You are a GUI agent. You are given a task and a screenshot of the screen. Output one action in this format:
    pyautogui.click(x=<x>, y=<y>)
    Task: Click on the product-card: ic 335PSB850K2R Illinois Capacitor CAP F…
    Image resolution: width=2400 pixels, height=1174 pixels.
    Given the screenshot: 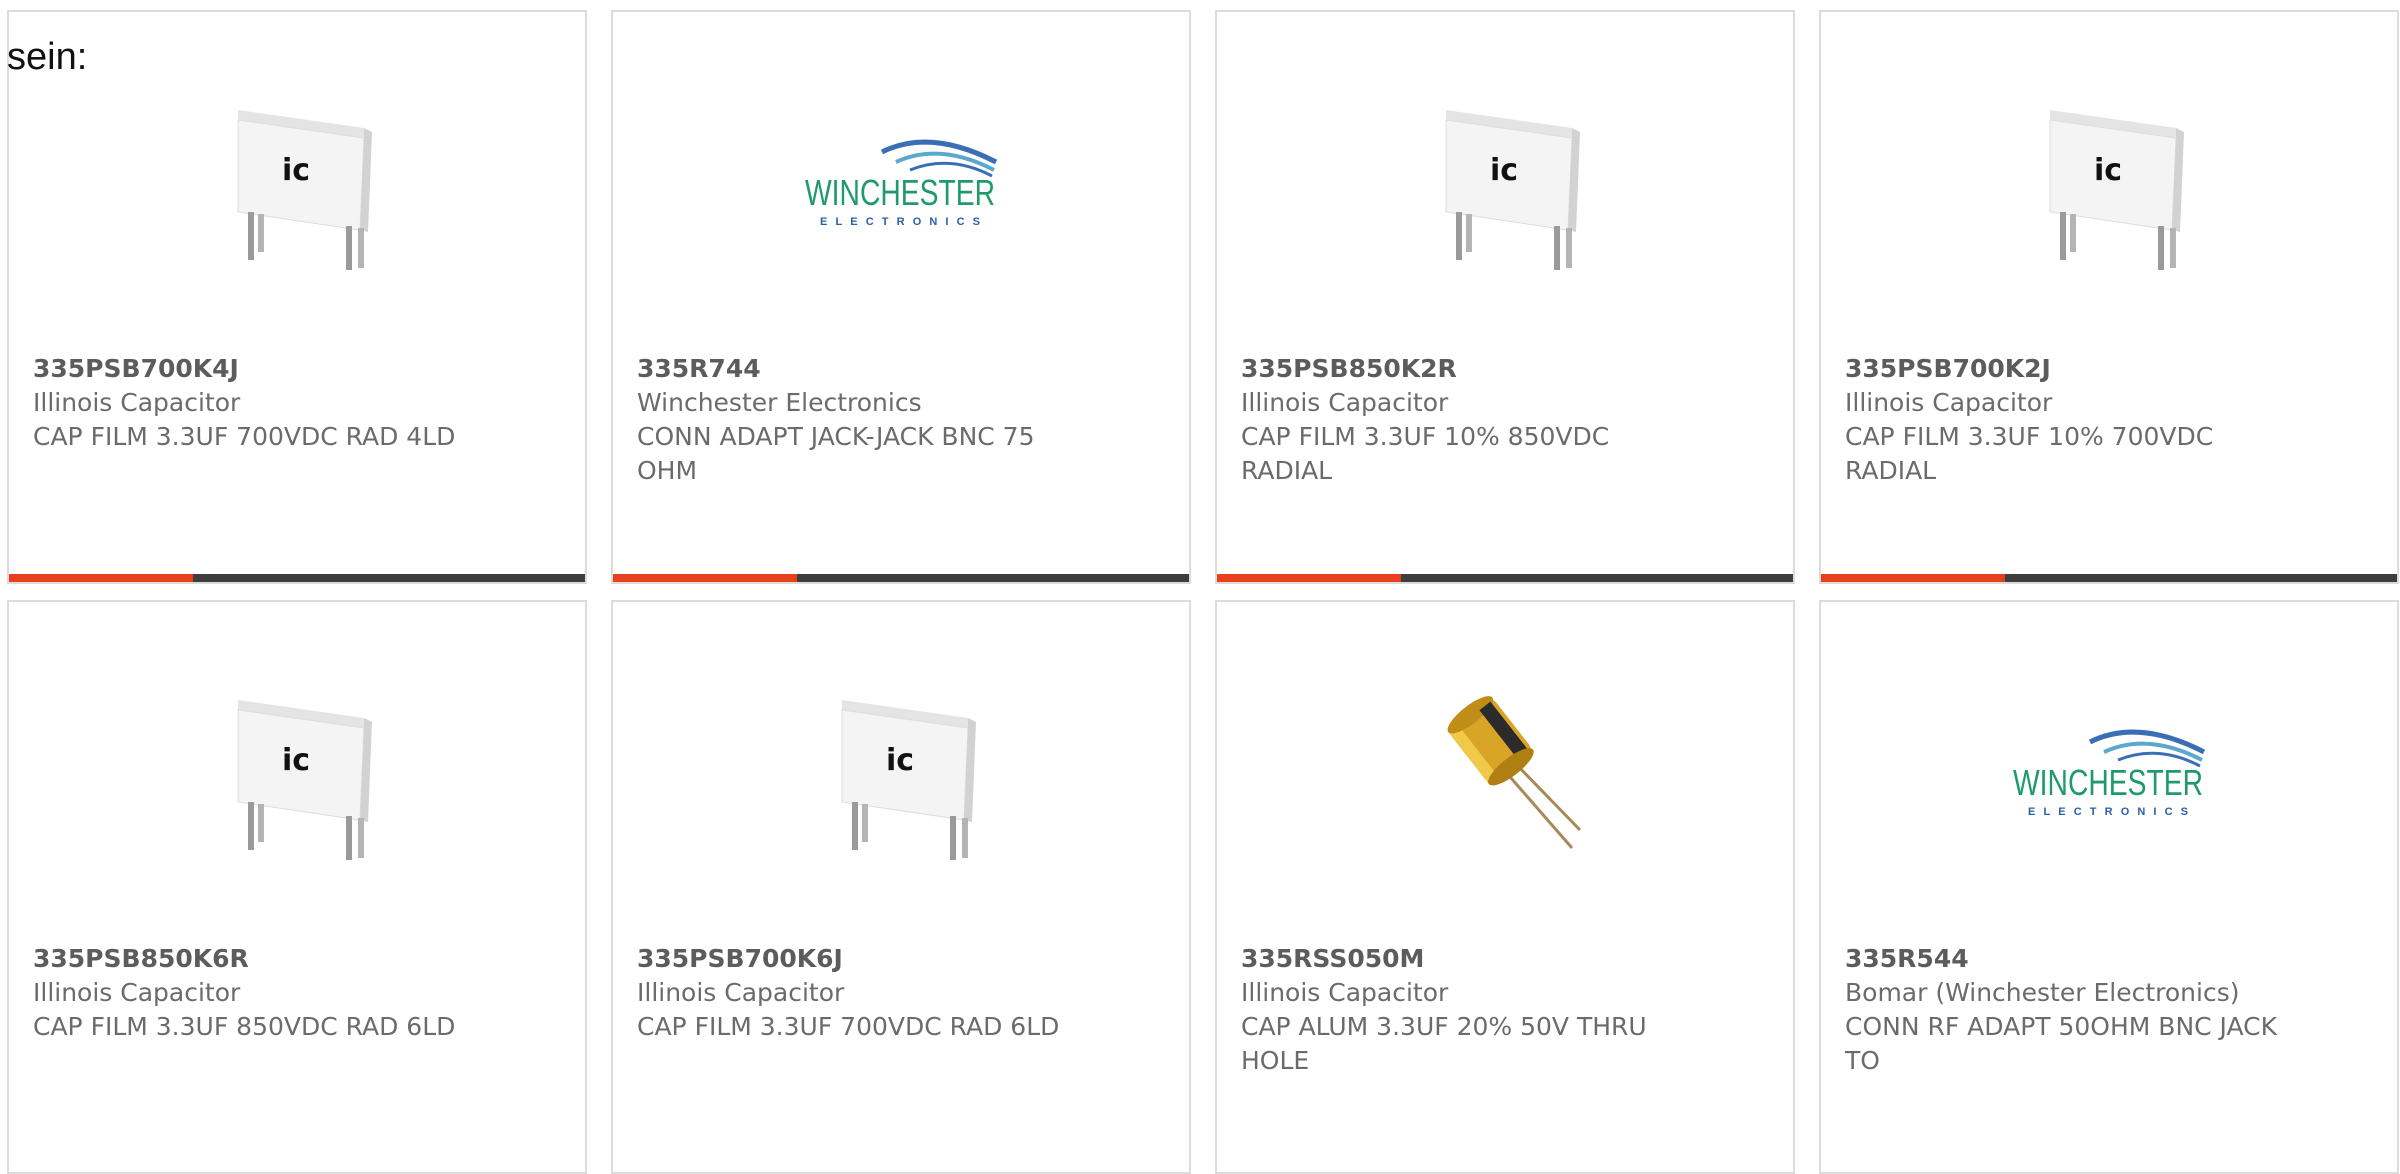 What is the action you would take?
    pyautogui.click(x=1505, y=297)
    